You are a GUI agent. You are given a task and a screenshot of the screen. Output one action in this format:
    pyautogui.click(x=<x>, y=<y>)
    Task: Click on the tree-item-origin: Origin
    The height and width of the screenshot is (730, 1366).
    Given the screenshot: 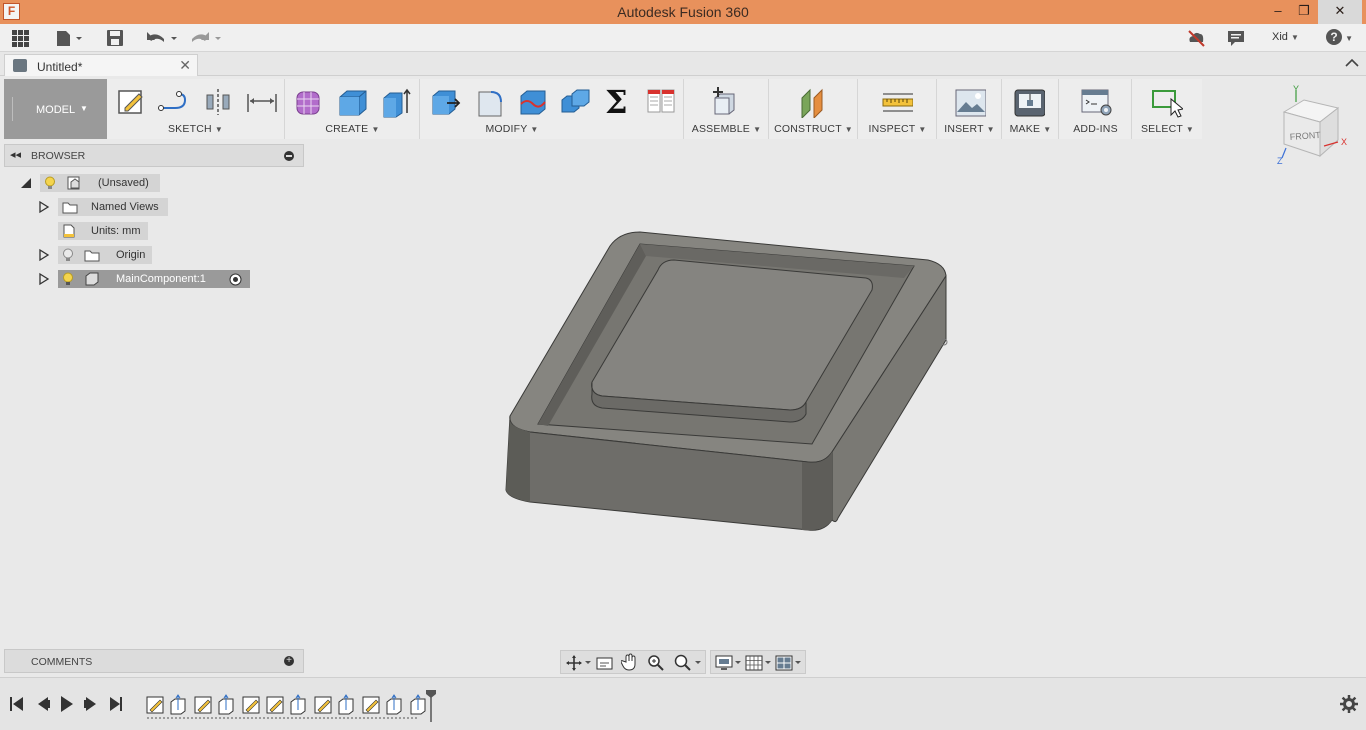 What is the action you would take?
    pyautogui.click(x=98, y=255)
    